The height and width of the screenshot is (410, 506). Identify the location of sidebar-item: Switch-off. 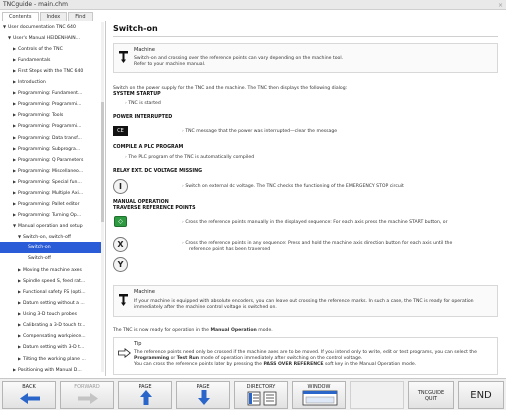
(51, 258).